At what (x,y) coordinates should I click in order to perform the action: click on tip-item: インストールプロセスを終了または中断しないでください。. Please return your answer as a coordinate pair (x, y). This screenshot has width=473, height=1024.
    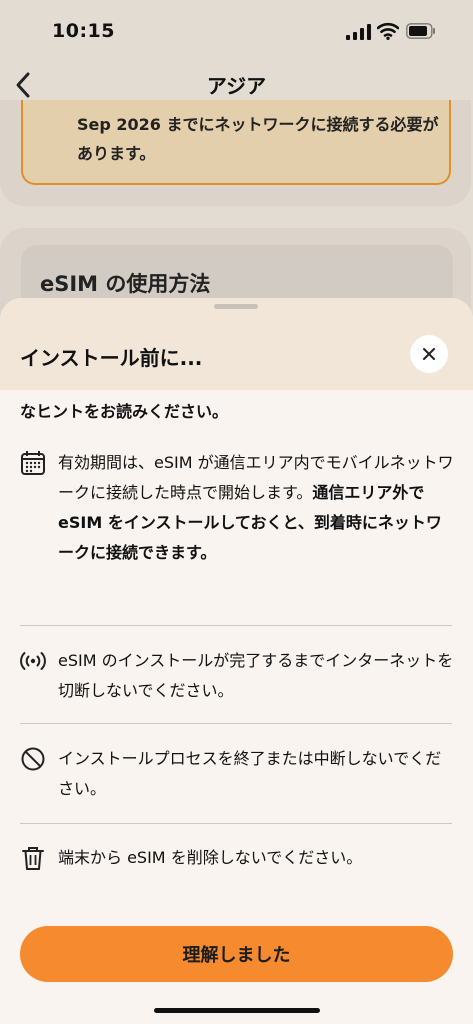
    Looking at the image, I should click on (236, 774).